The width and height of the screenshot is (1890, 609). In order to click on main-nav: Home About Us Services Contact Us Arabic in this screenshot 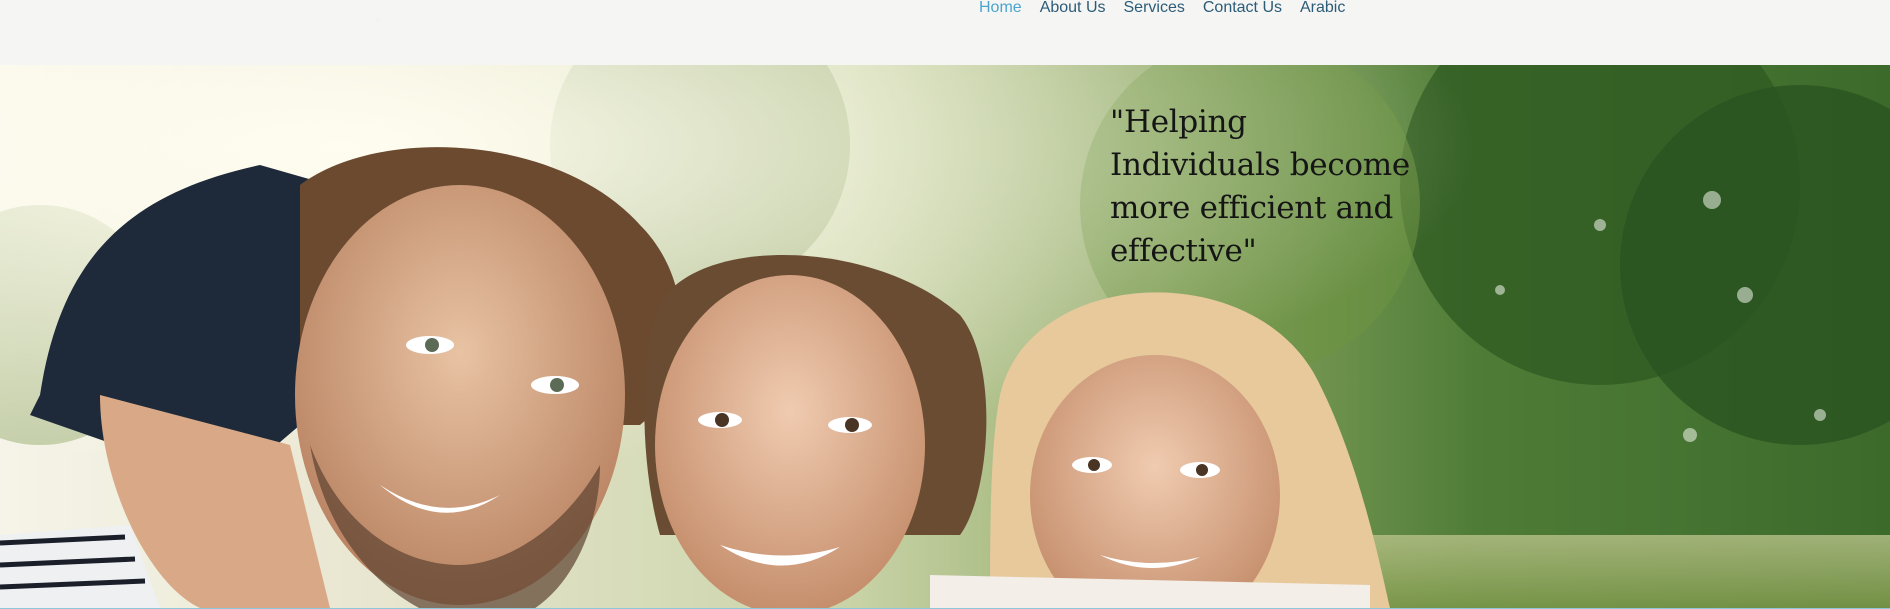, I will do `click(1162, 9)`.